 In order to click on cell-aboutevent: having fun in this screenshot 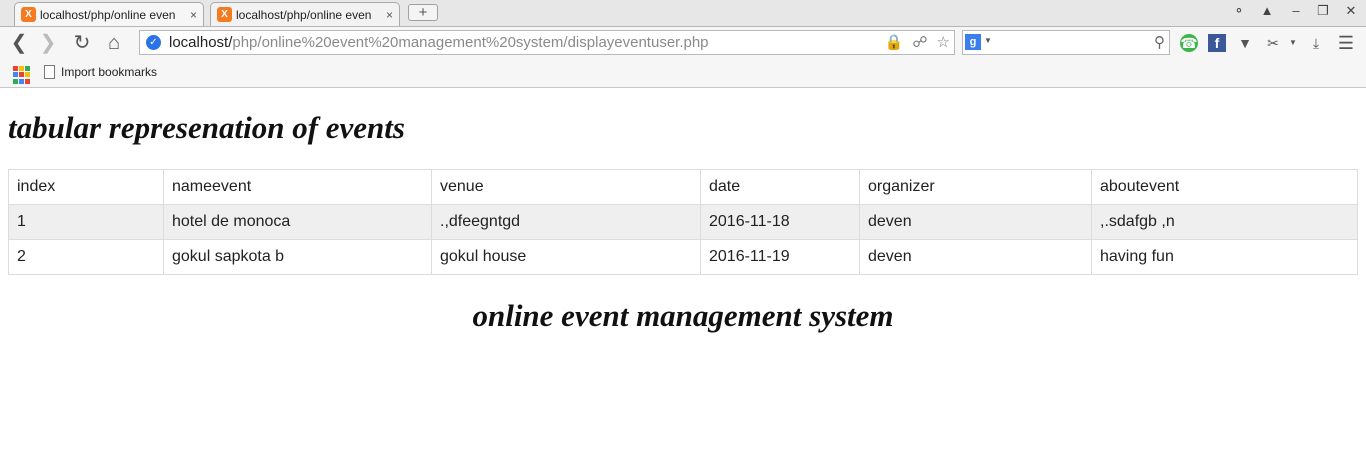, I will do `click(1224, 257)`.